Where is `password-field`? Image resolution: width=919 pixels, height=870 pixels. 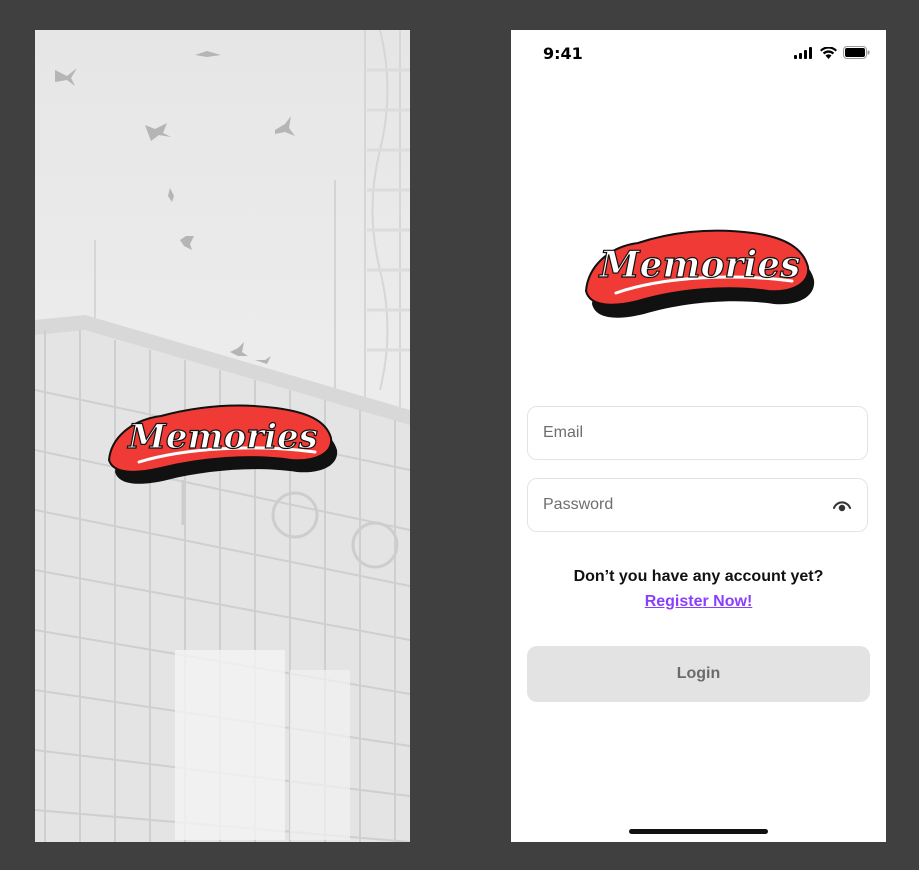 password-field is located at coordinates (697, 505).